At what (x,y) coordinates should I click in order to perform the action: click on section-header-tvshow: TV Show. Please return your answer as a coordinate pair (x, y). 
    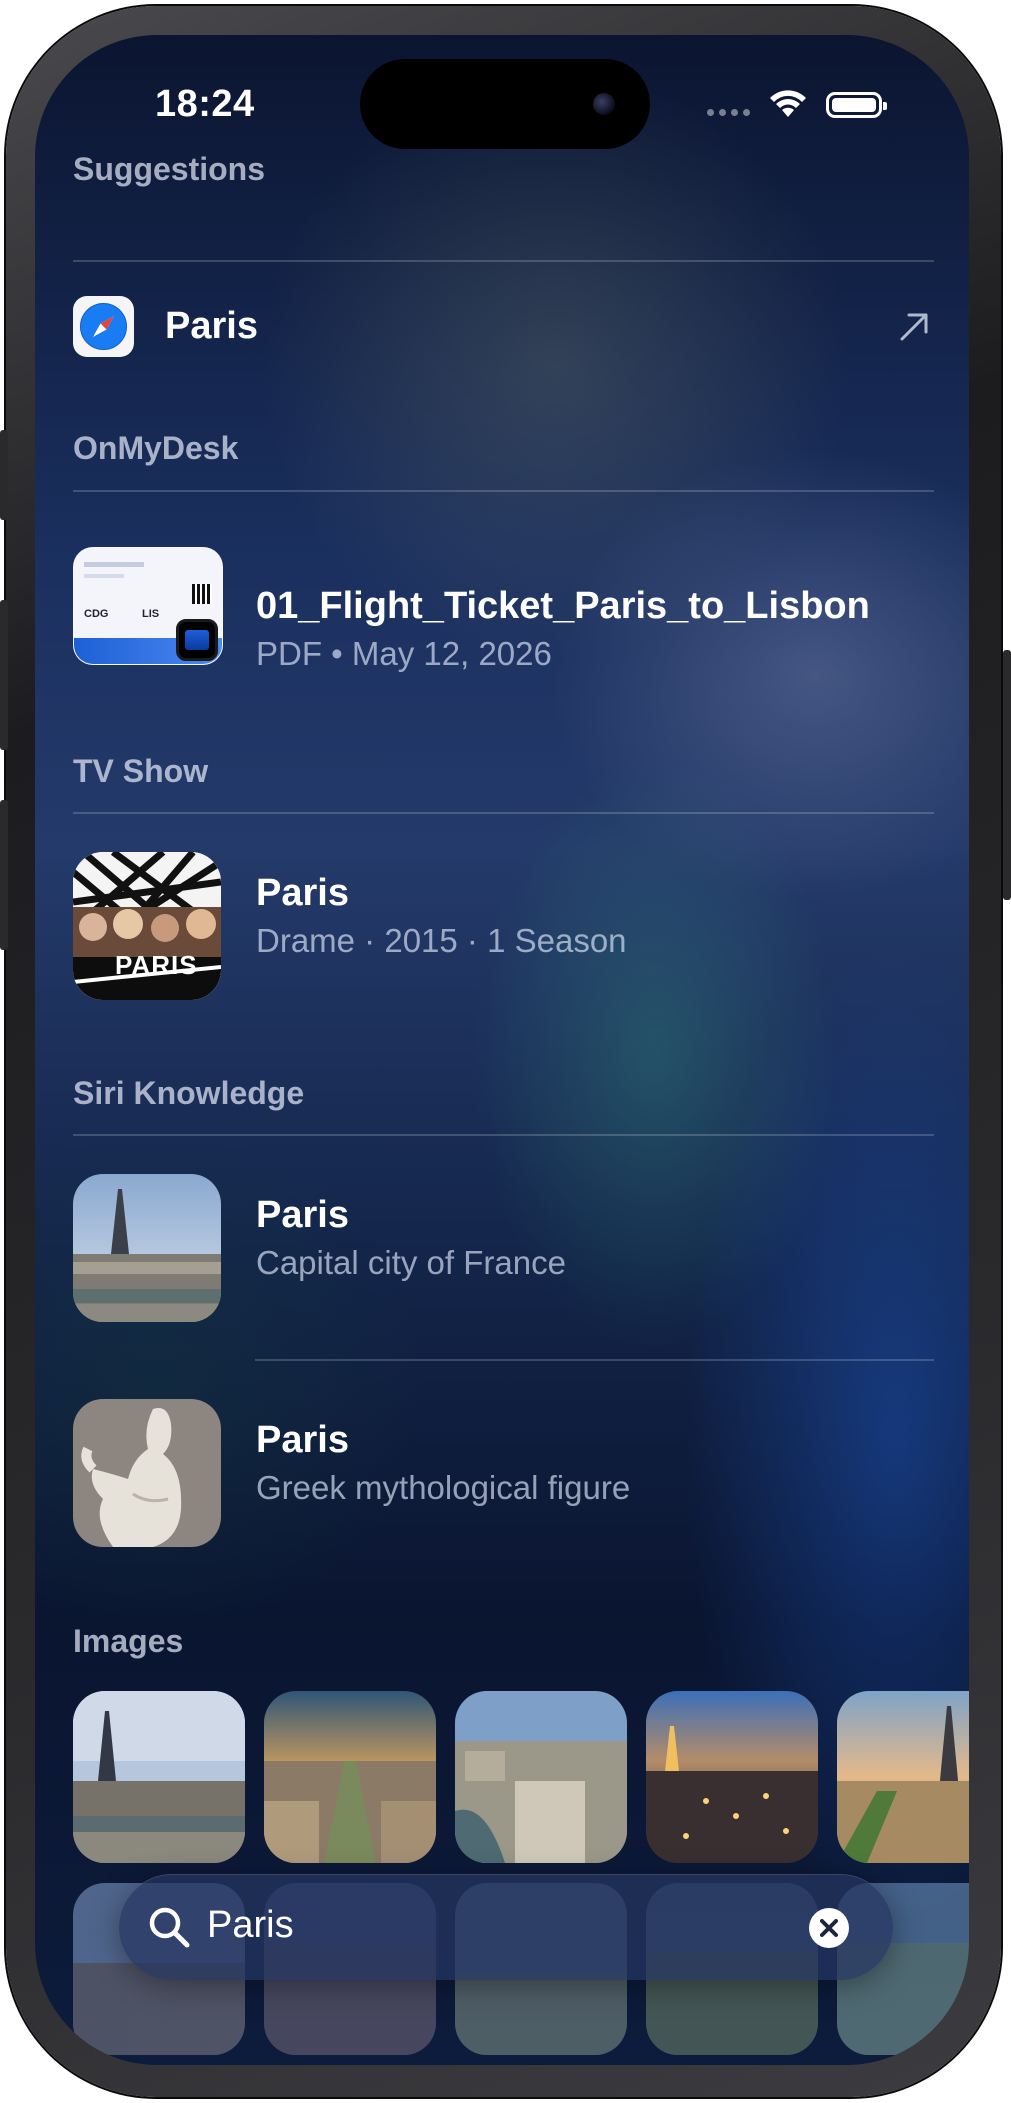
    Looking at the image, I should click on (141, 771).